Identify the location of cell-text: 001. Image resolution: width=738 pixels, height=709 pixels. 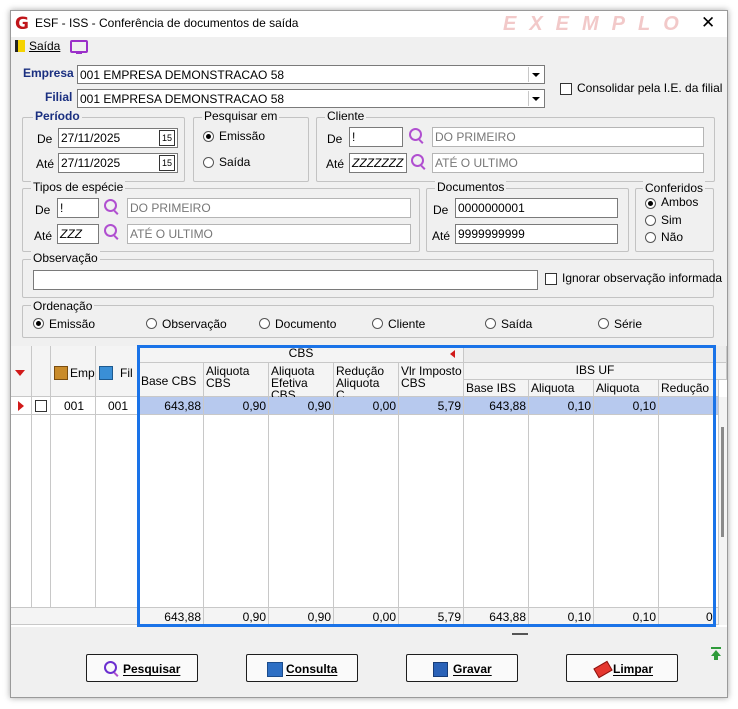
(74, 406).